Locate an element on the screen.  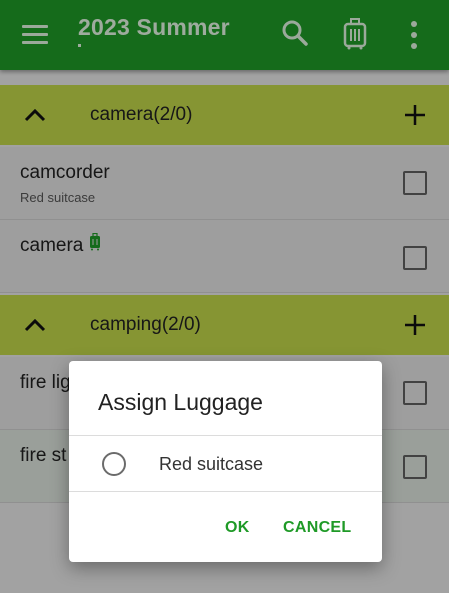
luggage-option: Red suitcase is located at coordinates (225, 463).